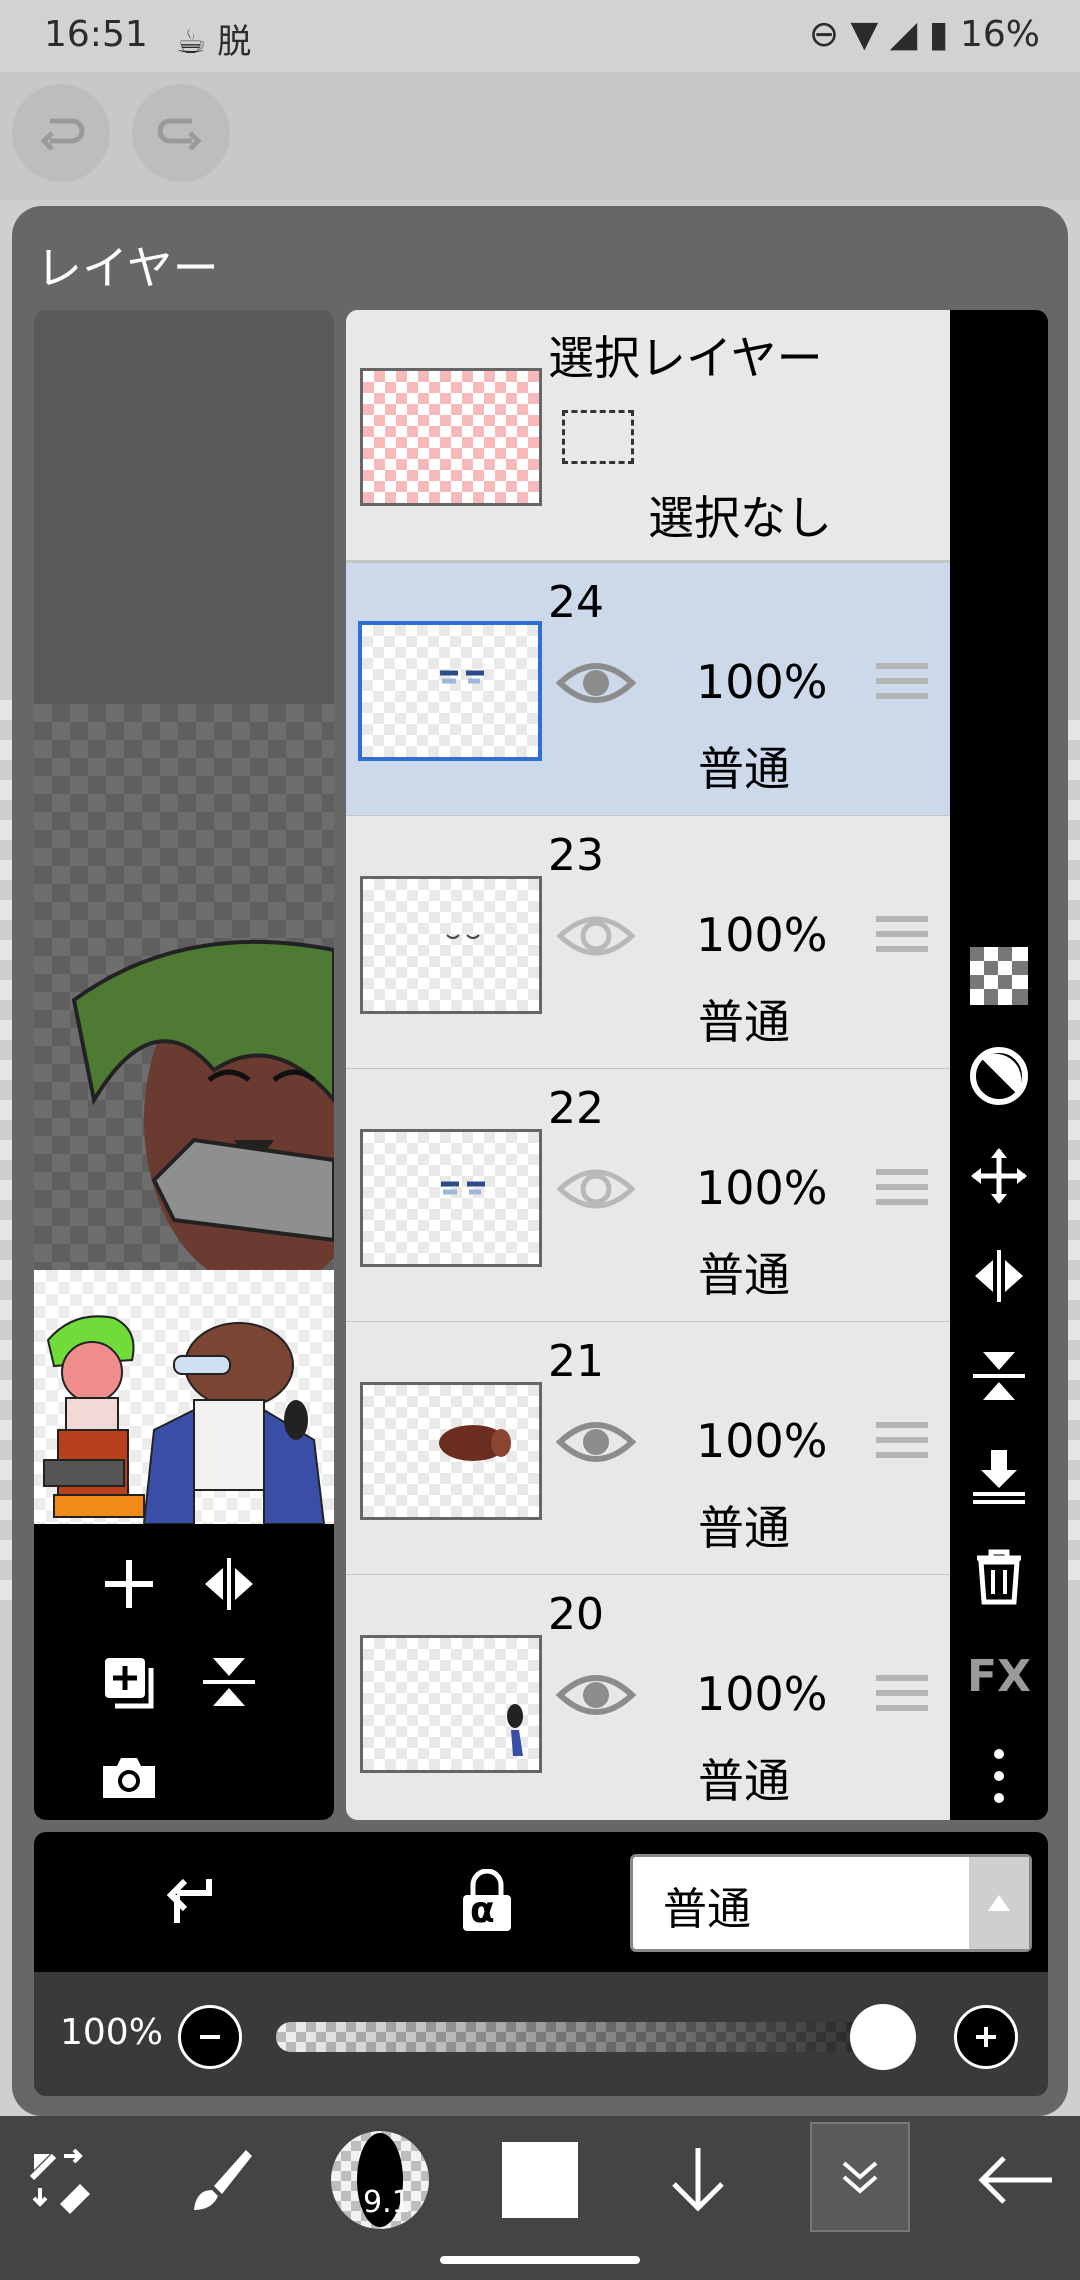  I want to click on camera-icon, so click(129, 1778).